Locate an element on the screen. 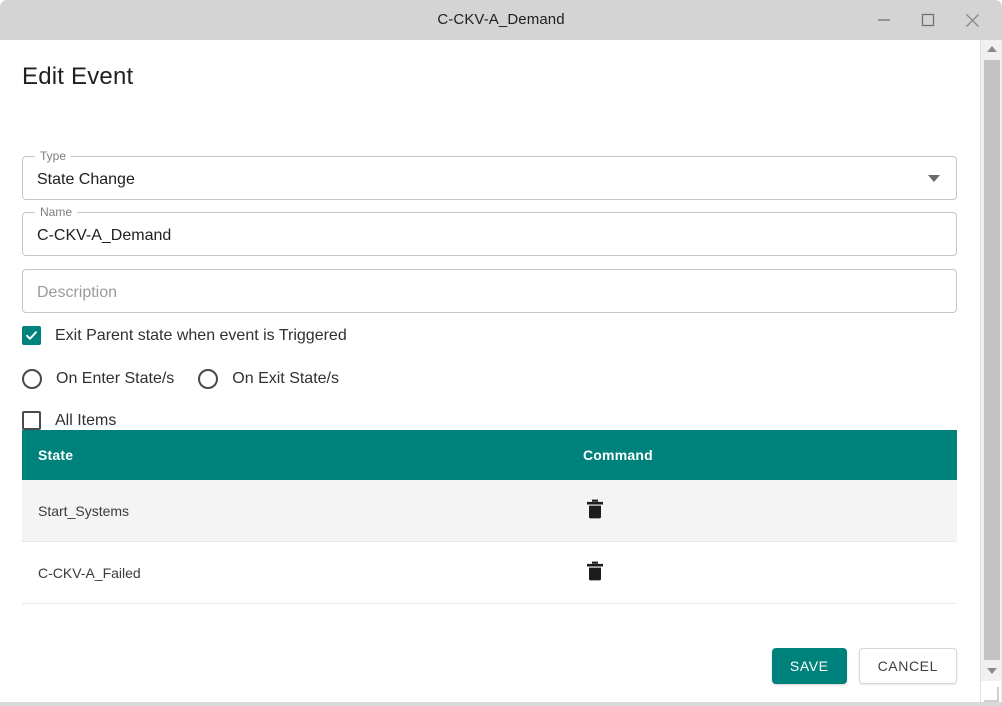 The width and height of the screenshot is (1002, 706). chevron-down-icon is located at coordinates (934, 178).